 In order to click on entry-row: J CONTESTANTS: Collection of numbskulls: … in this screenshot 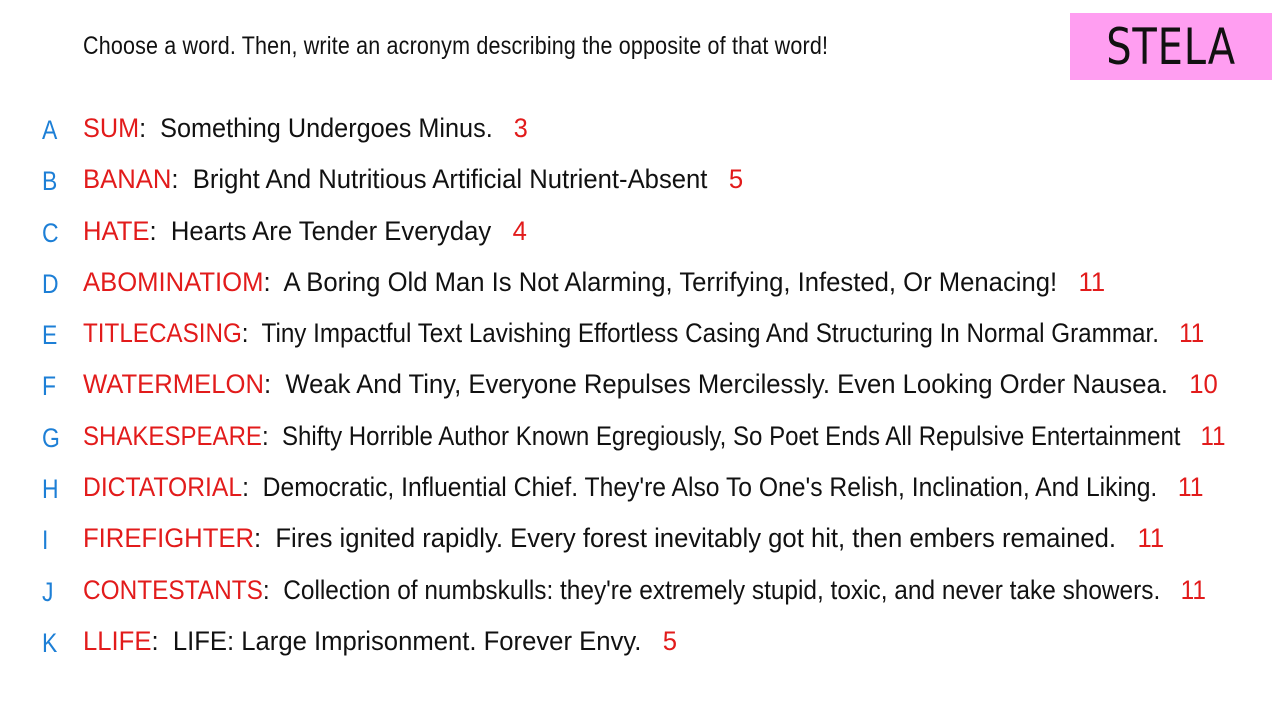, I will do `click(640, 592)`.